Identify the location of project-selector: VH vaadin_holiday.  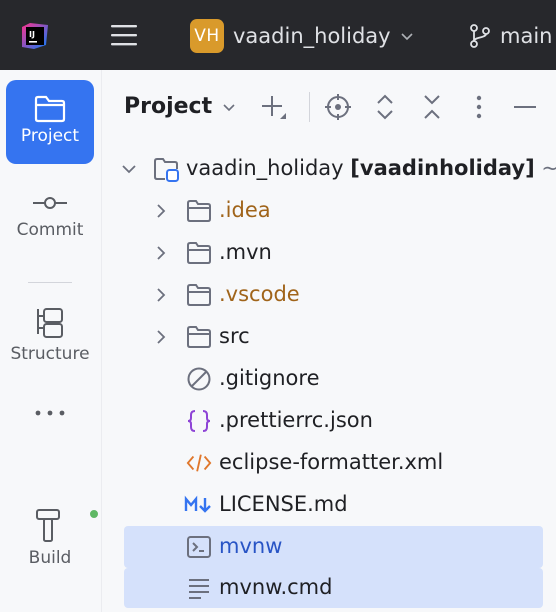
(302, 36).